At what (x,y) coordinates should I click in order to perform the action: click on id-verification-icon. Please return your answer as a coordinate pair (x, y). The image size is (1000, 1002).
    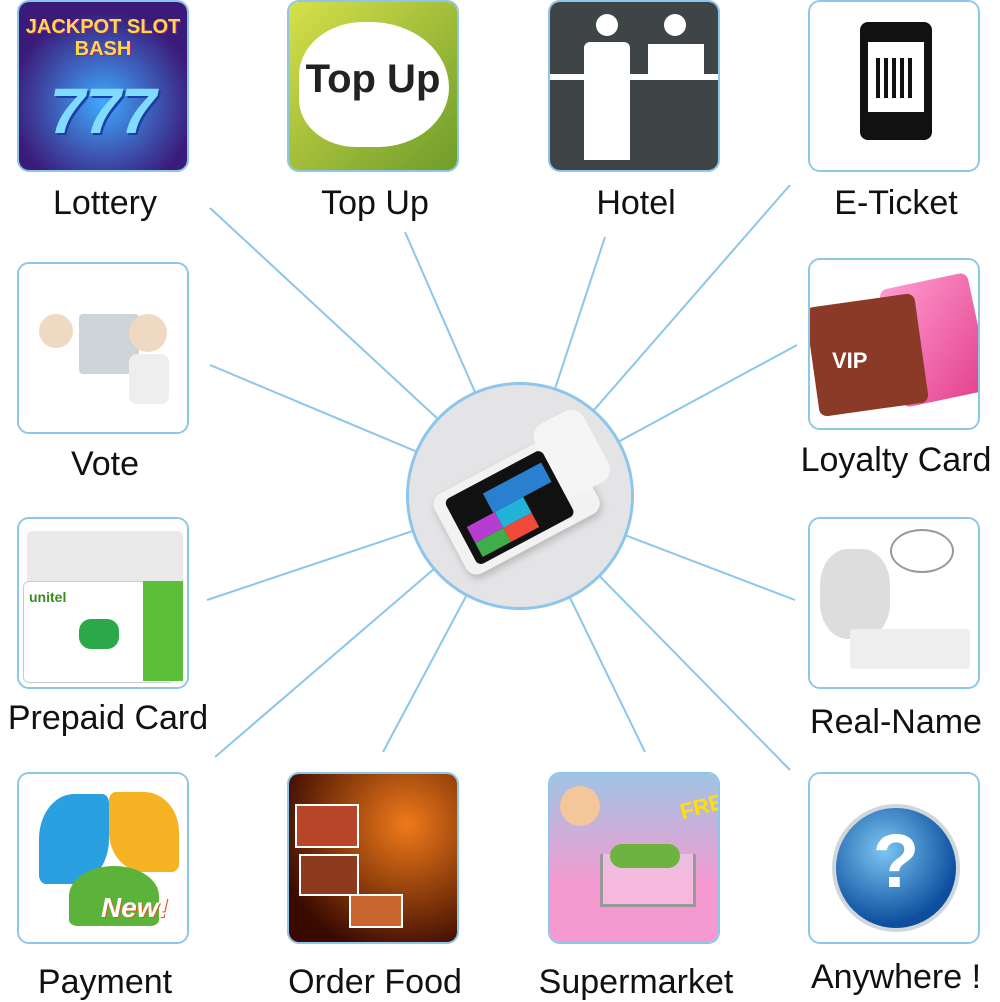
    Looking at the image, I should click on (894, 603).